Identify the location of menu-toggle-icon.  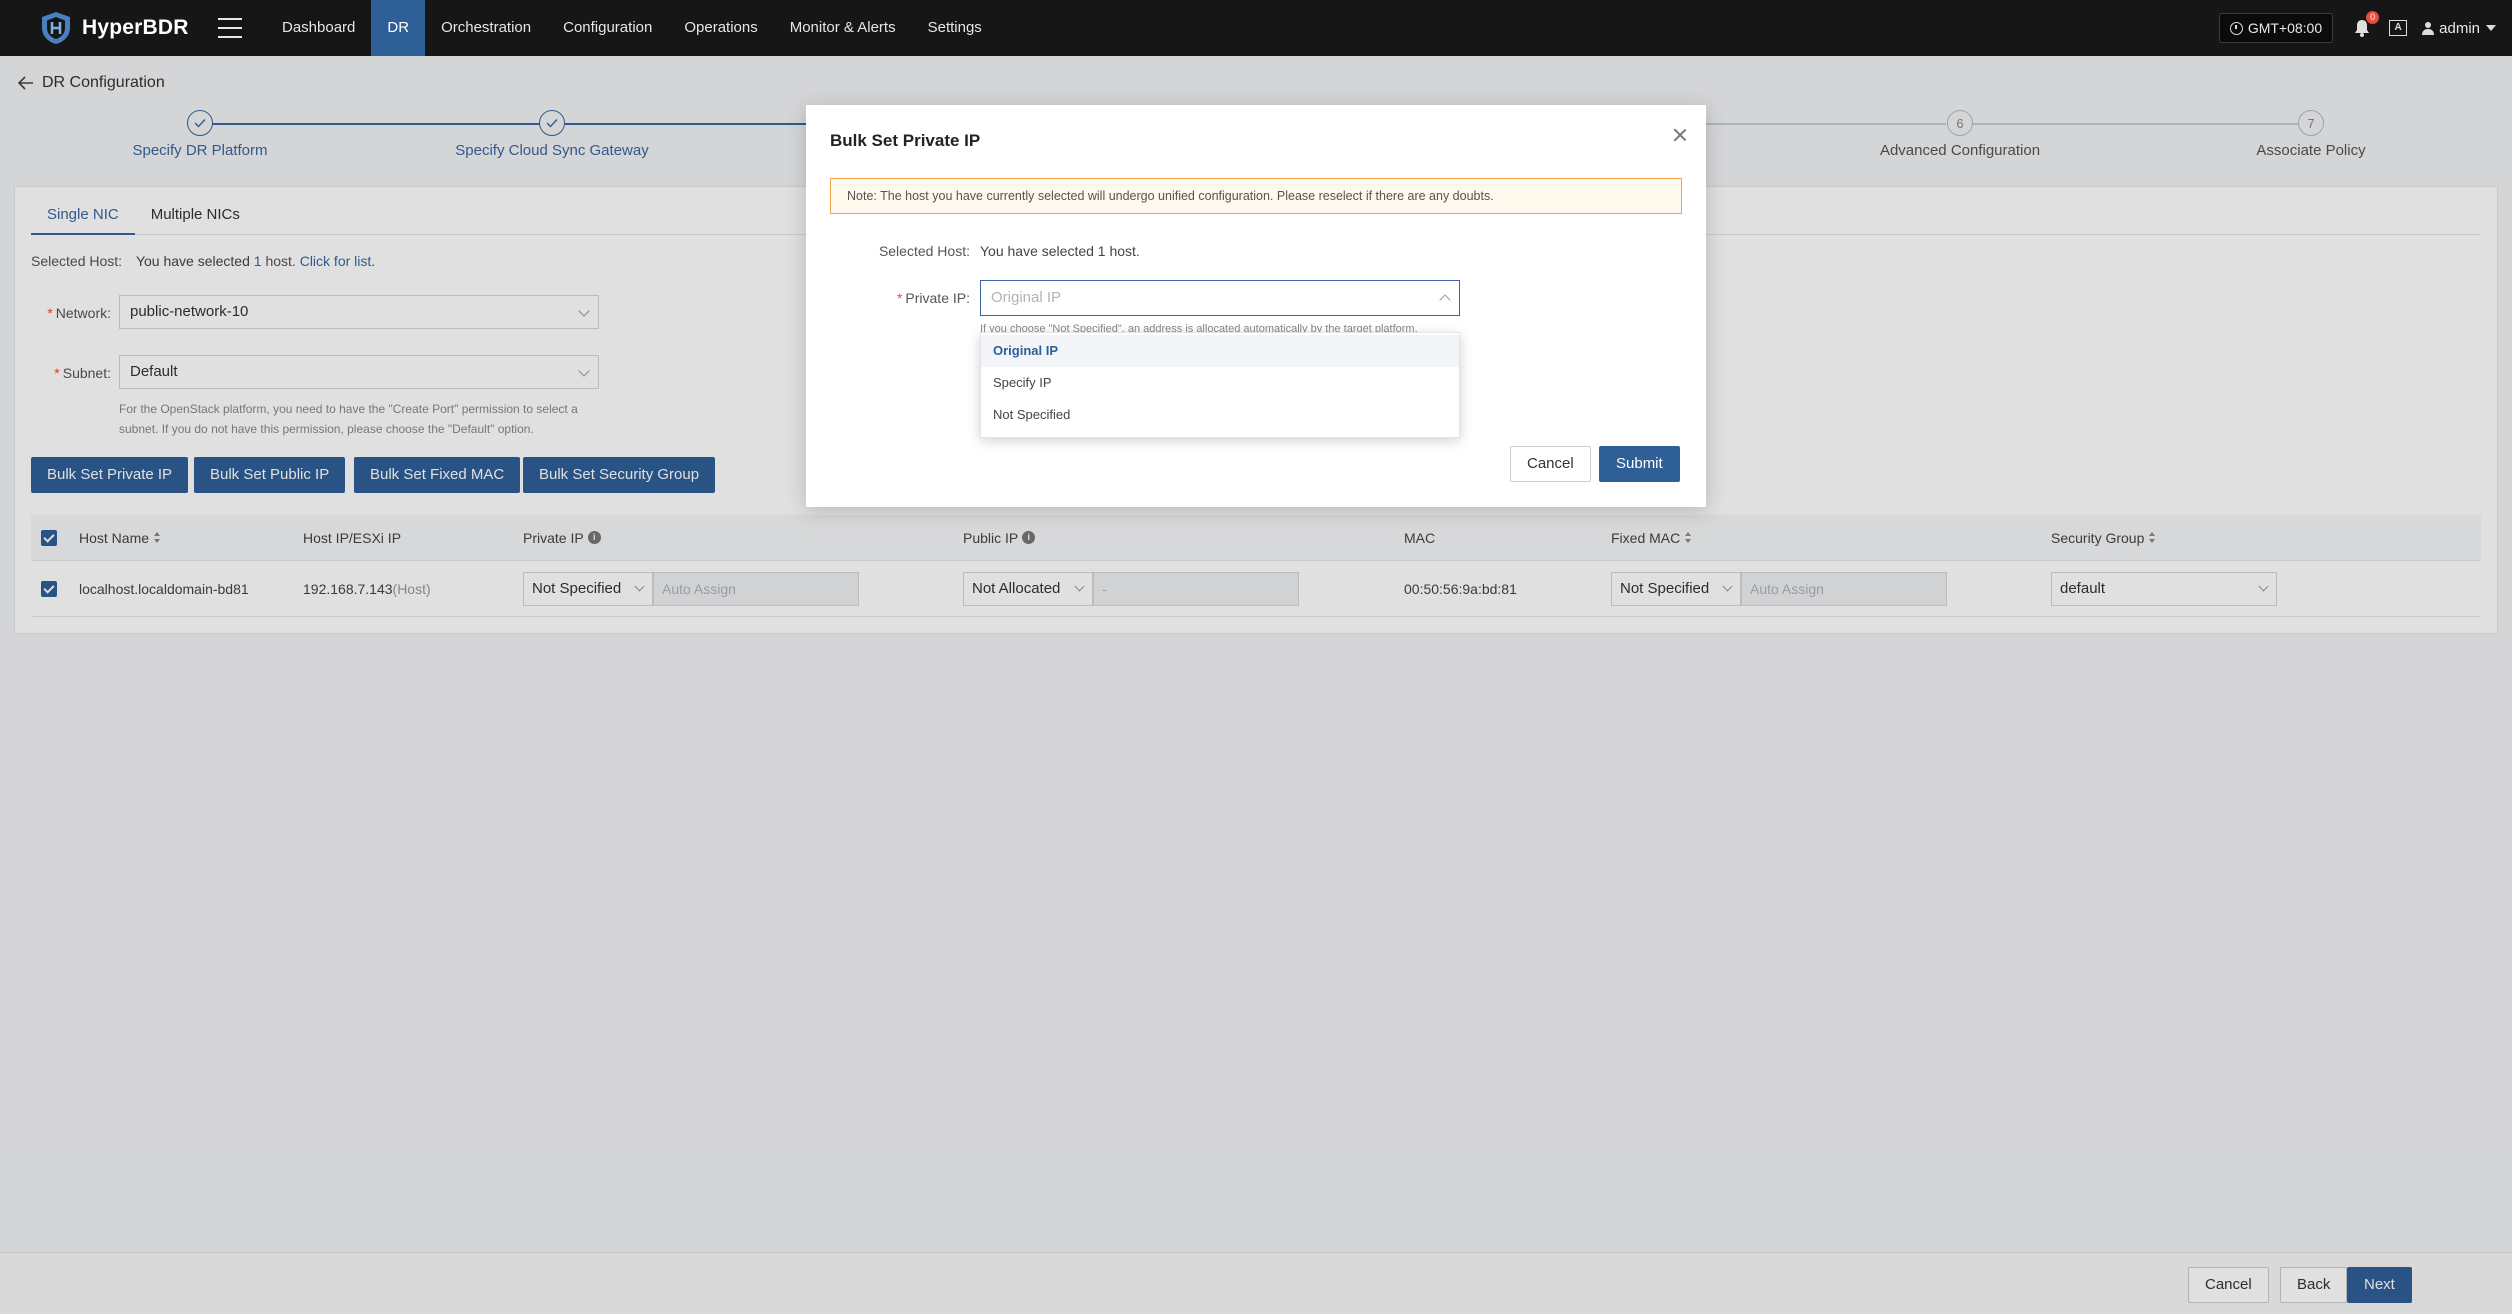
(230, 28).